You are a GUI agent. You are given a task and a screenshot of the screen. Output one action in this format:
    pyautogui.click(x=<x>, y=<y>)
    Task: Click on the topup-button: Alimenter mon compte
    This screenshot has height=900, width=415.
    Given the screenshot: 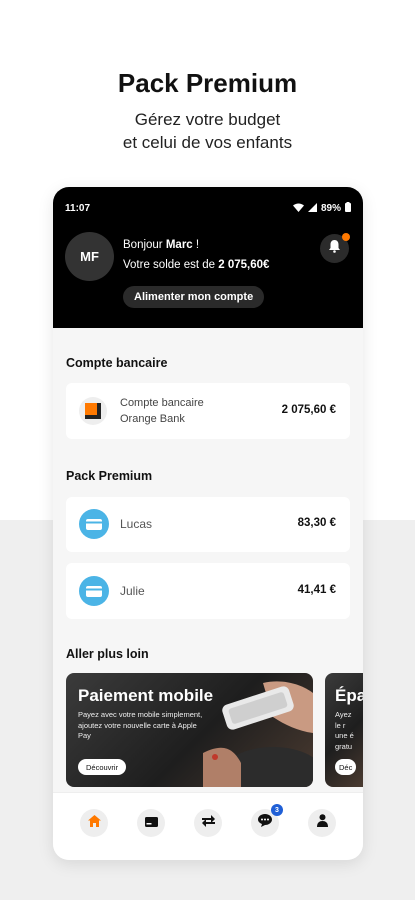 What is the action you would take?
    pyautogui.click(x=194, y=297)
    